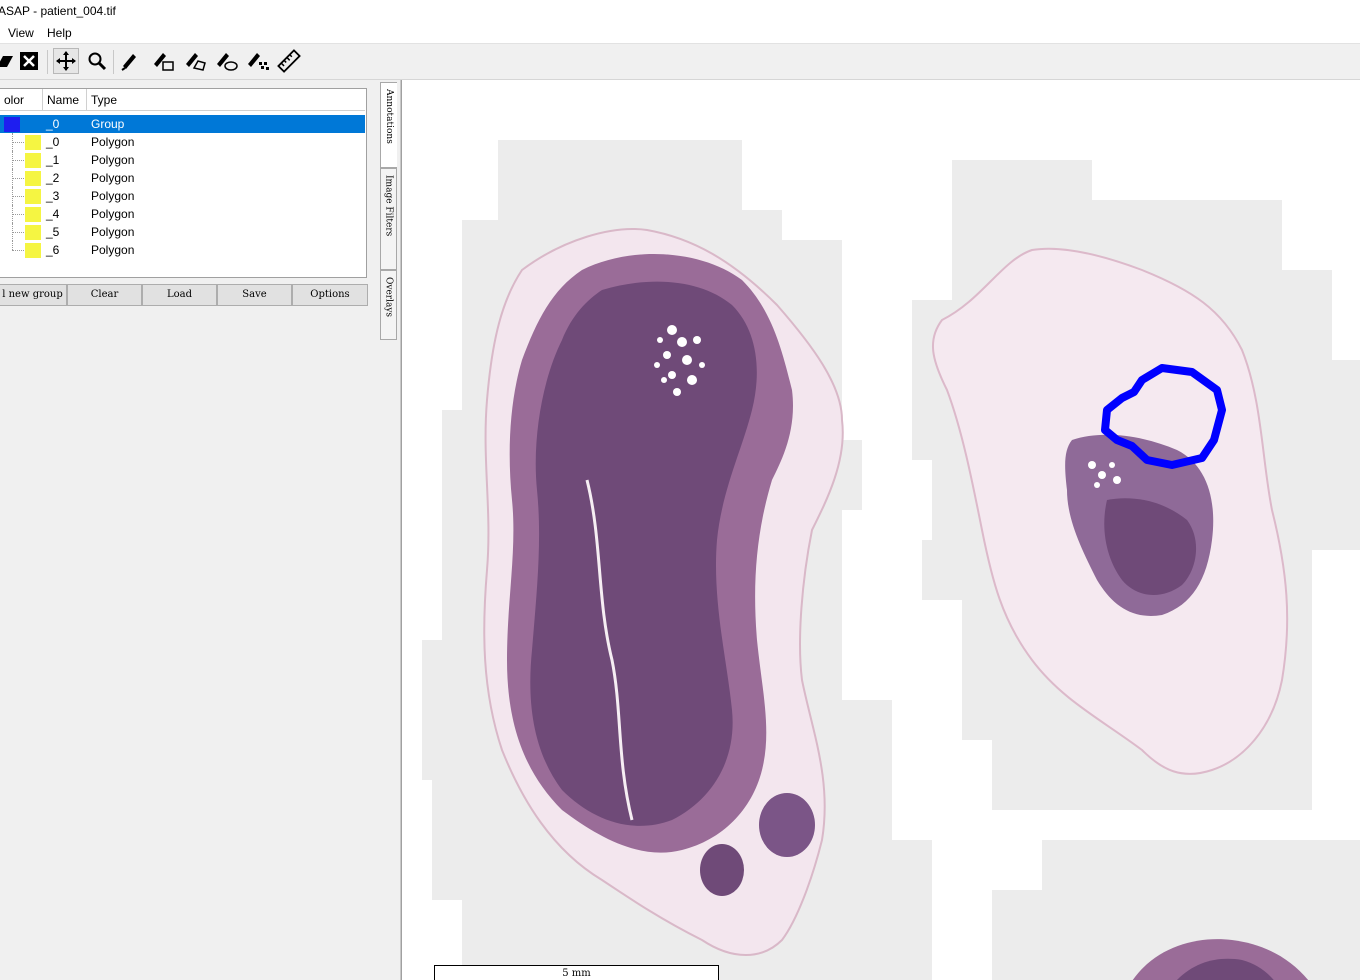 This screenshot has width=1360, height=980. Describe the element at coordinates (182, 124) in the screenshot. I see `tree-row-group: _0 Group` at that location.